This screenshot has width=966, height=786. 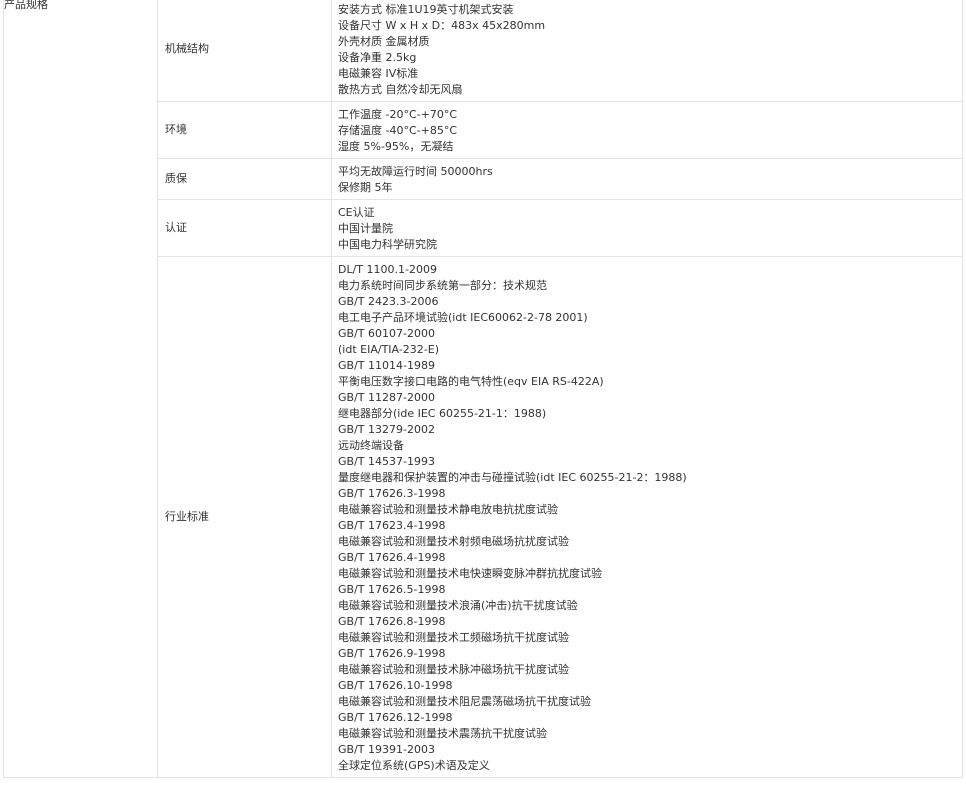 What do you see at coordinates (453, 637) in the screenshot?
I see `spec-line: 电磁兼容试验和测量技术工频磁场抗干扰度试验` at bounding box center [453, 637].